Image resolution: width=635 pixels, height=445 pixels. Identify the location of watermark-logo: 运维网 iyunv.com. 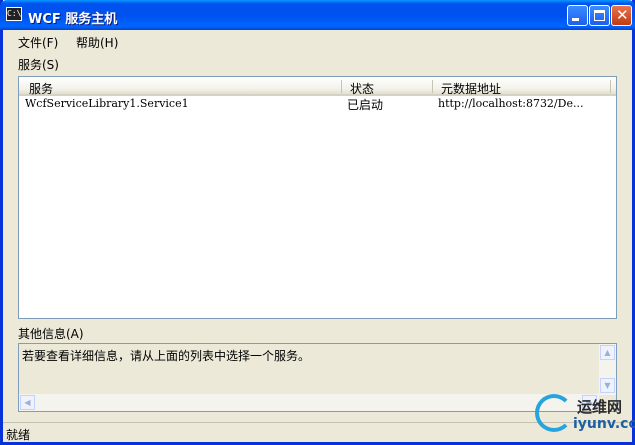
(585, 414).